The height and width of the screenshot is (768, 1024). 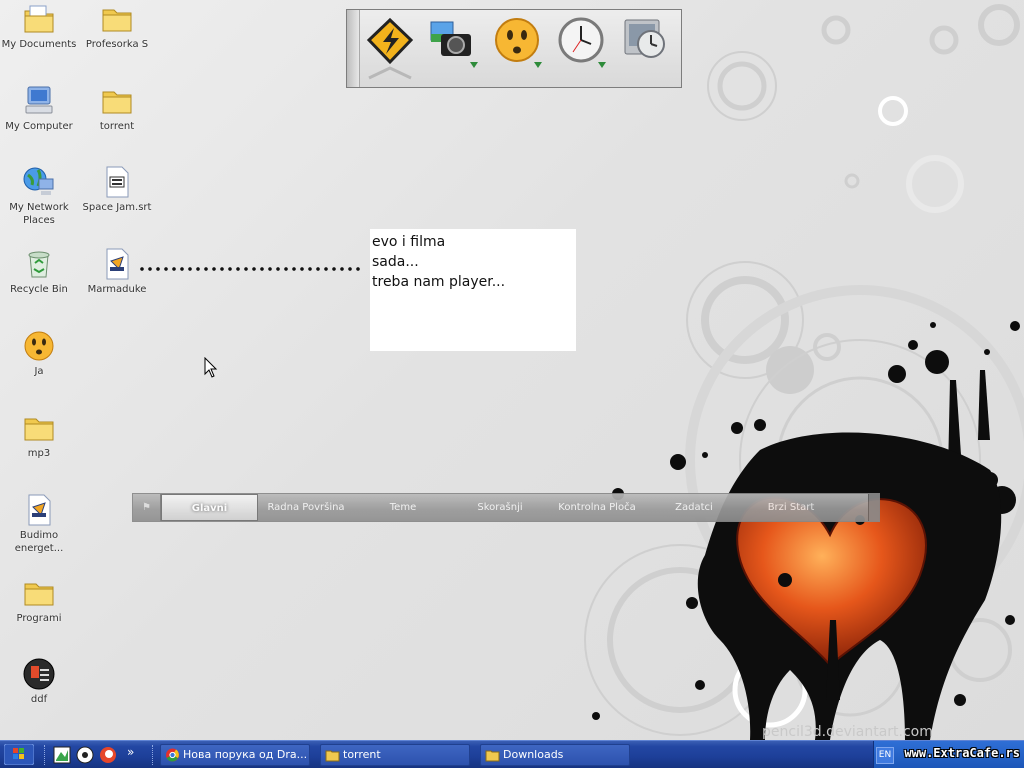 I want to click on desktop-icon-label: Recycle Bin, so click(x=39, y=289).